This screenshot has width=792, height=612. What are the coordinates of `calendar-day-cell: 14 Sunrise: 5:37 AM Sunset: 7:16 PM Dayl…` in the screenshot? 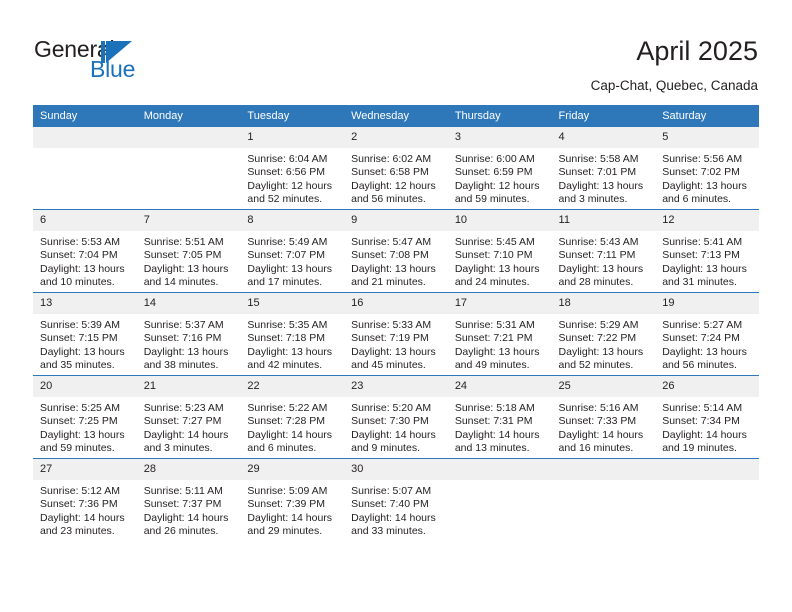 It's located at (188, 334).